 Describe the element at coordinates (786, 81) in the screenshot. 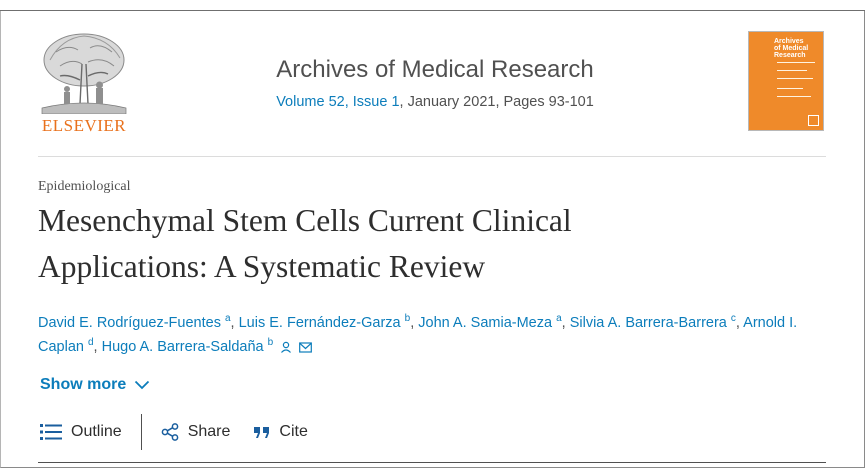

I see `journal-cover-thumbnail: Archives of Medical Research` at that location.